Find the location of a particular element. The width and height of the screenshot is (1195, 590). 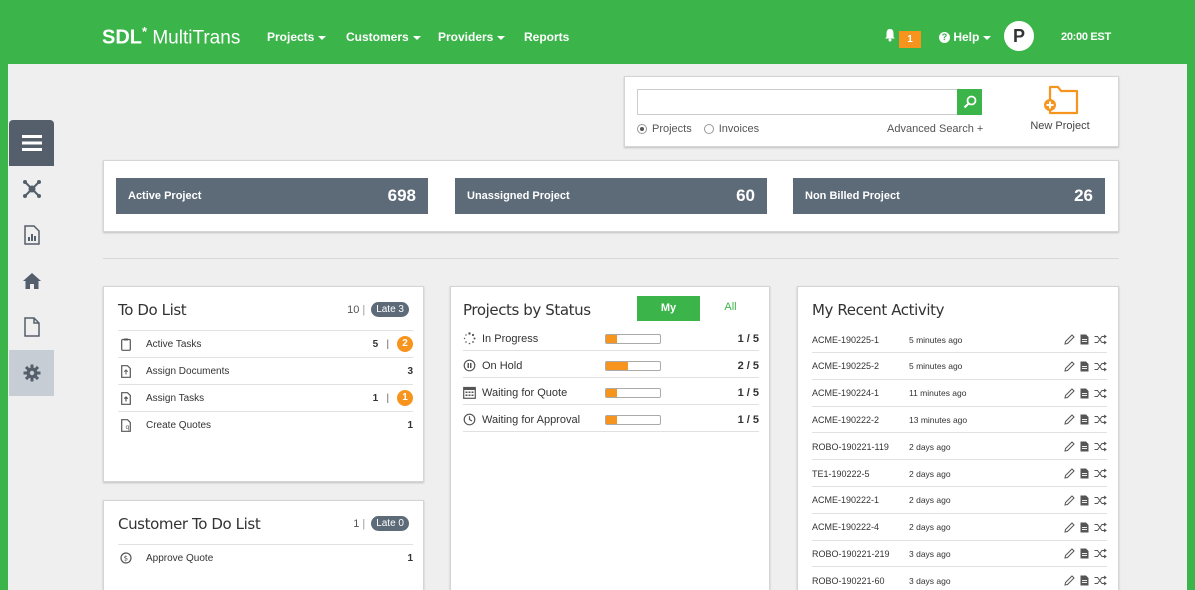

notification-badge: 1 is located at coordinates (910, 39).